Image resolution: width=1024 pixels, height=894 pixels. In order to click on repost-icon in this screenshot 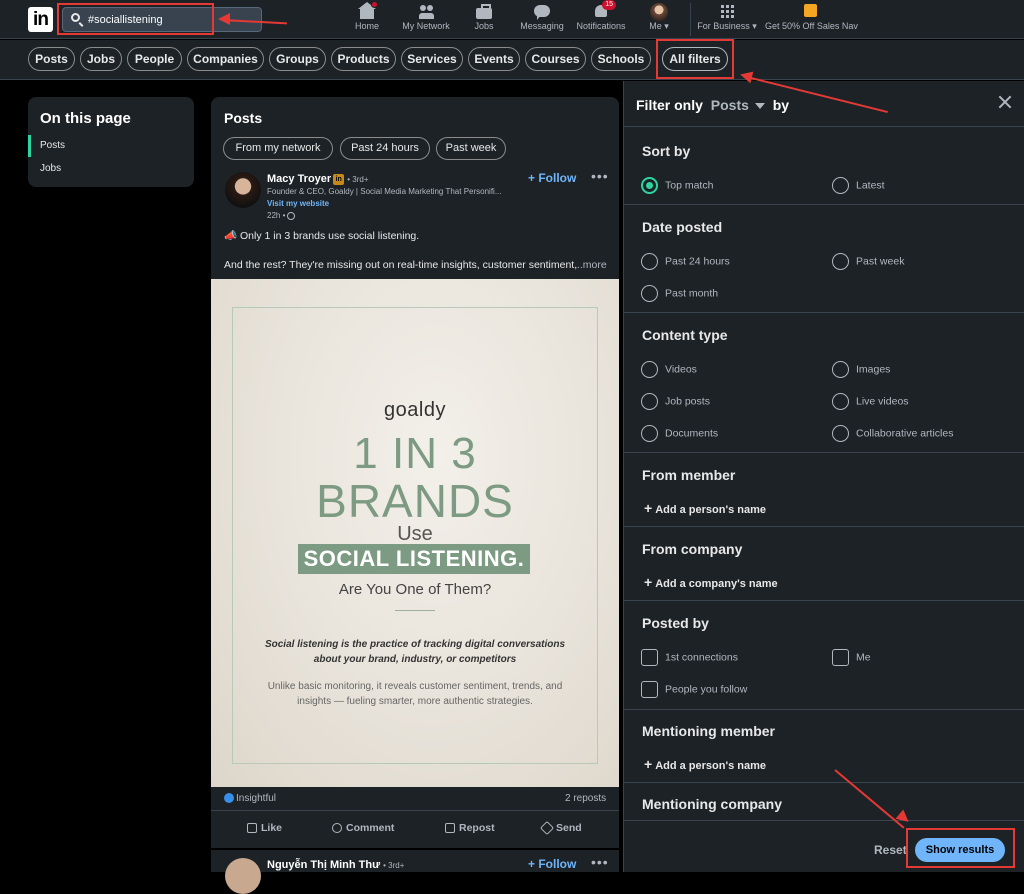, I will do `click(450, 828)`.